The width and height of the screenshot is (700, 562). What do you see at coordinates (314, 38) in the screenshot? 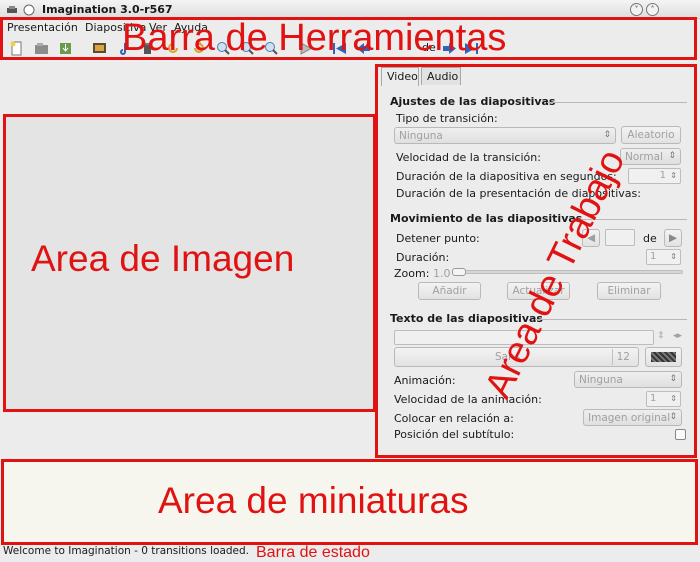
I see `toolbar-annotation-label: Barra de Herramientas` at bounding box center [314, 38].